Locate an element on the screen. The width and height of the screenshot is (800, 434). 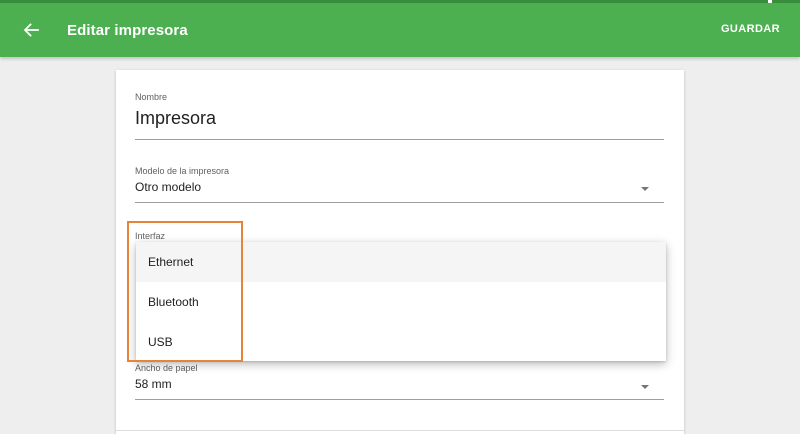
paper-width-dropdown-arrow-icon is located at coordinates (645, 387).